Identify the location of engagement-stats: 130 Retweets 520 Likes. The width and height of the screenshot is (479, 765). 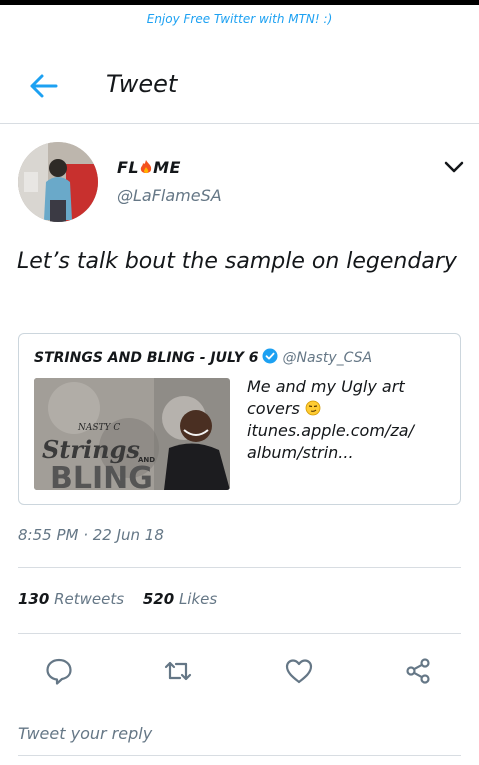
(124, 599).